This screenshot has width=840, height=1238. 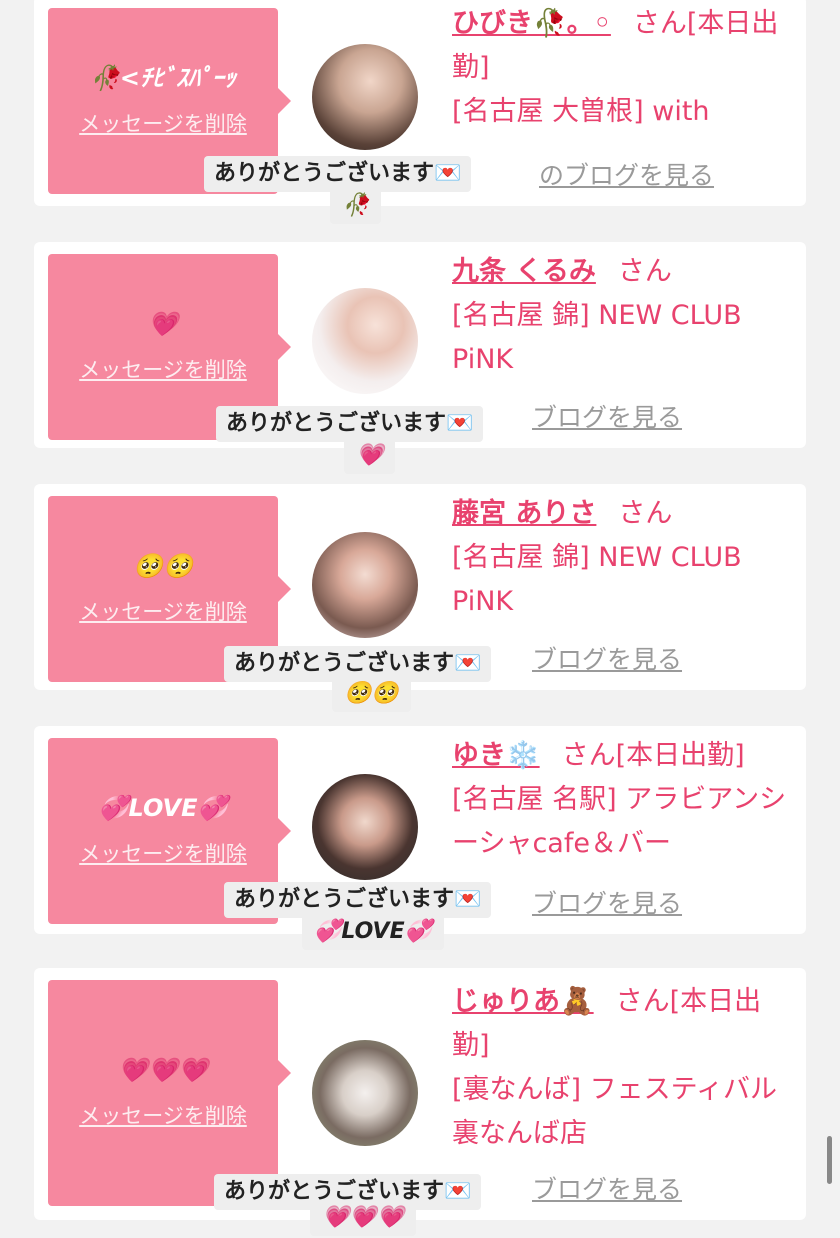 What do you see at coordinates (620, 1068) in the screenshot?
I see `profile-info: じゅりあ🧸 さん[本日出勤] [裏なんば] フェスティバル裏なんば店` at bounding box center [620, 1068].